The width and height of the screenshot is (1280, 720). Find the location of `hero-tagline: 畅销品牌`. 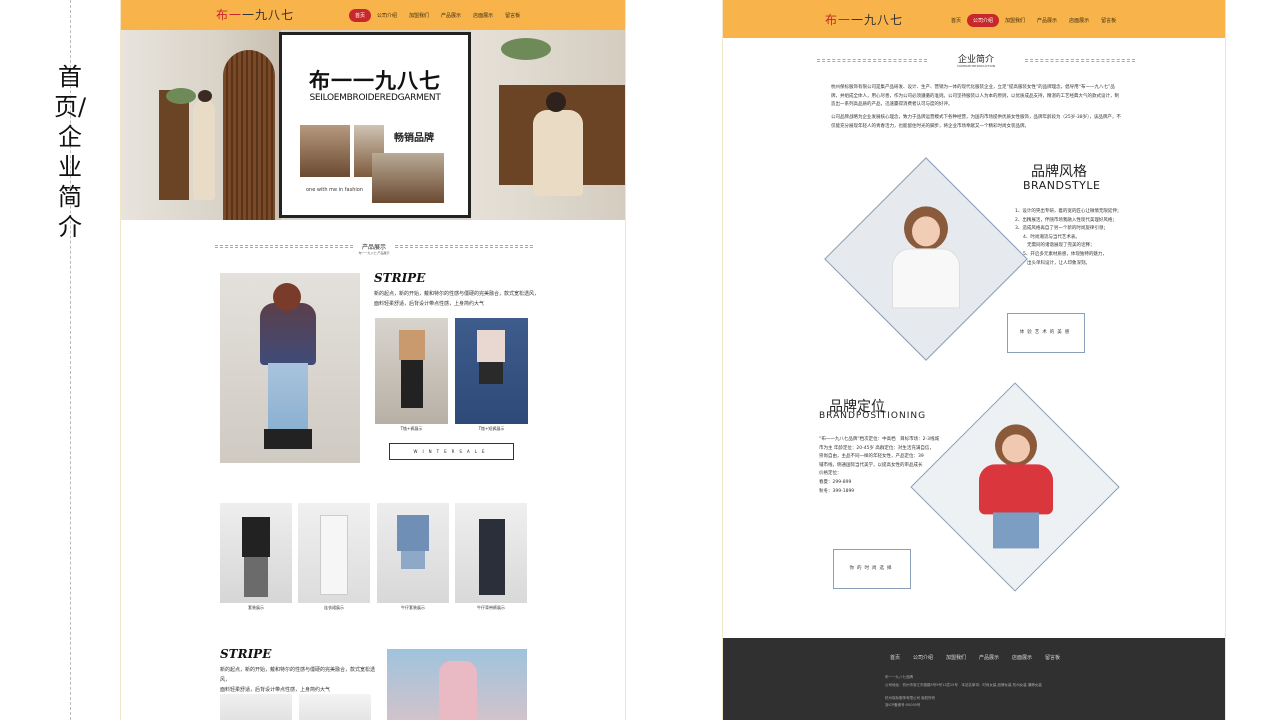

hero-tagline: 畅销品牌 is located at coordinates (414, 138).